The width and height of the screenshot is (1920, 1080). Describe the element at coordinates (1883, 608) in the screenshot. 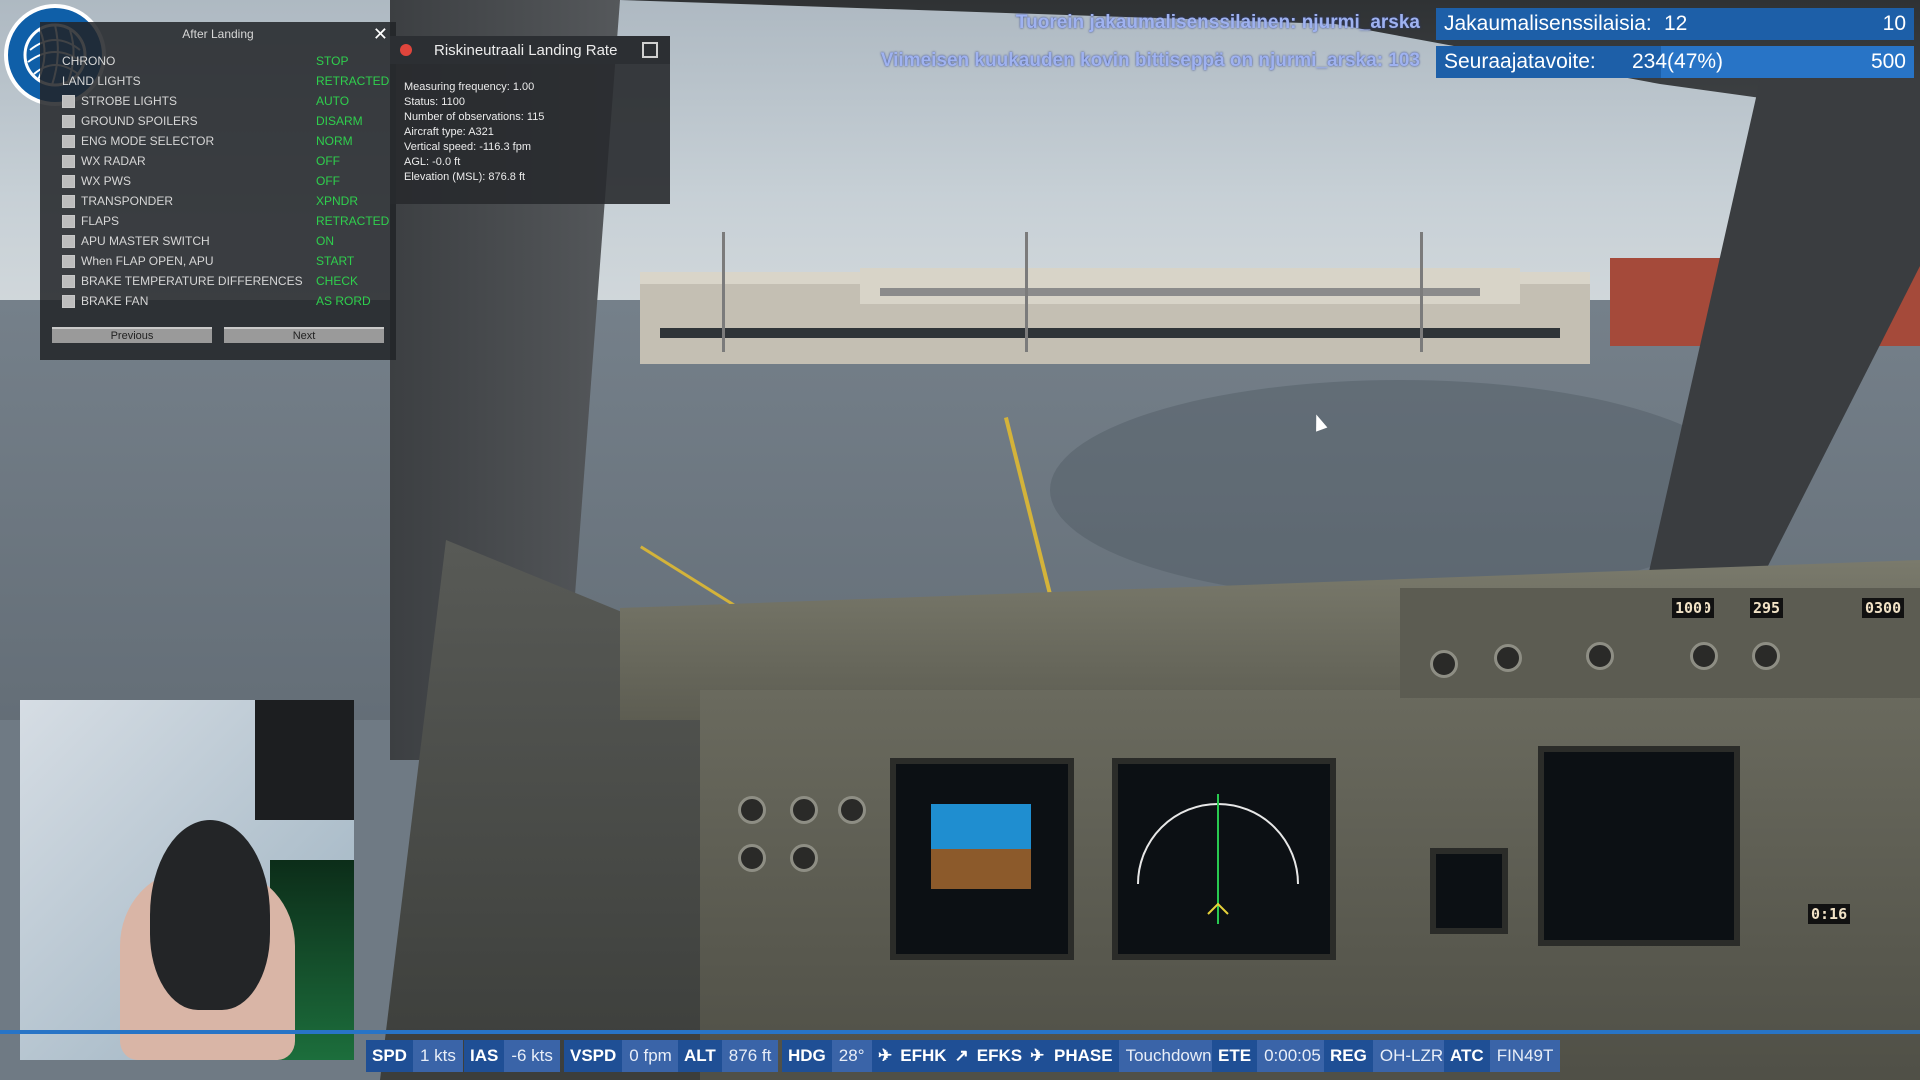

I see `fcu-vs: 0300` at that location.